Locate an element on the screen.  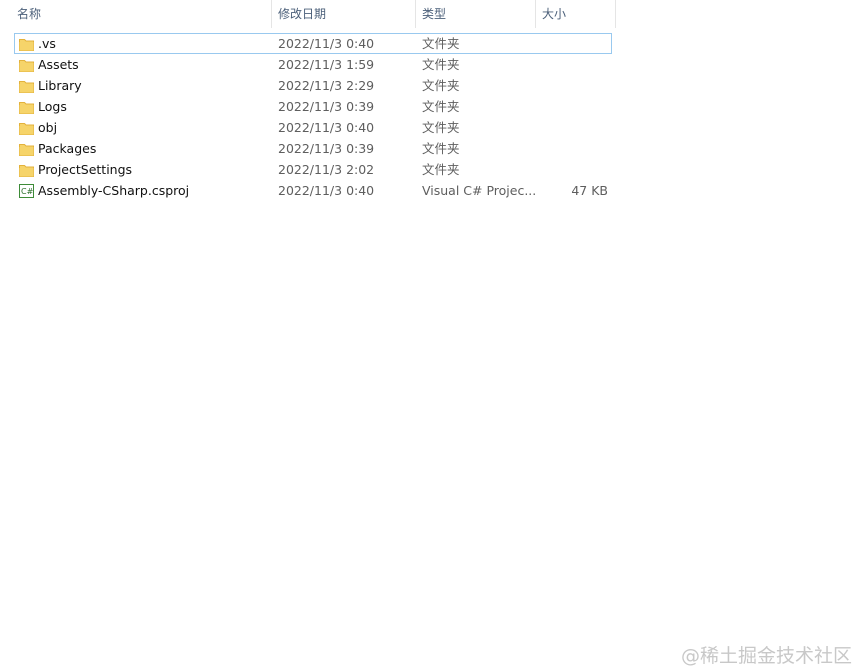
file-row: Assets 2022/11/3 1:59 文件夹 is located at coordinates (313, 64).